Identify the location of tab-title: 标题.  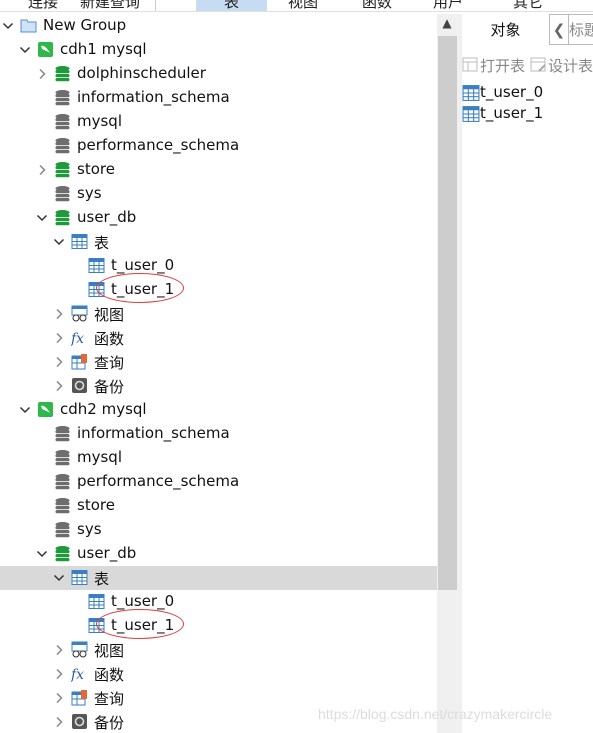
(581, 29).